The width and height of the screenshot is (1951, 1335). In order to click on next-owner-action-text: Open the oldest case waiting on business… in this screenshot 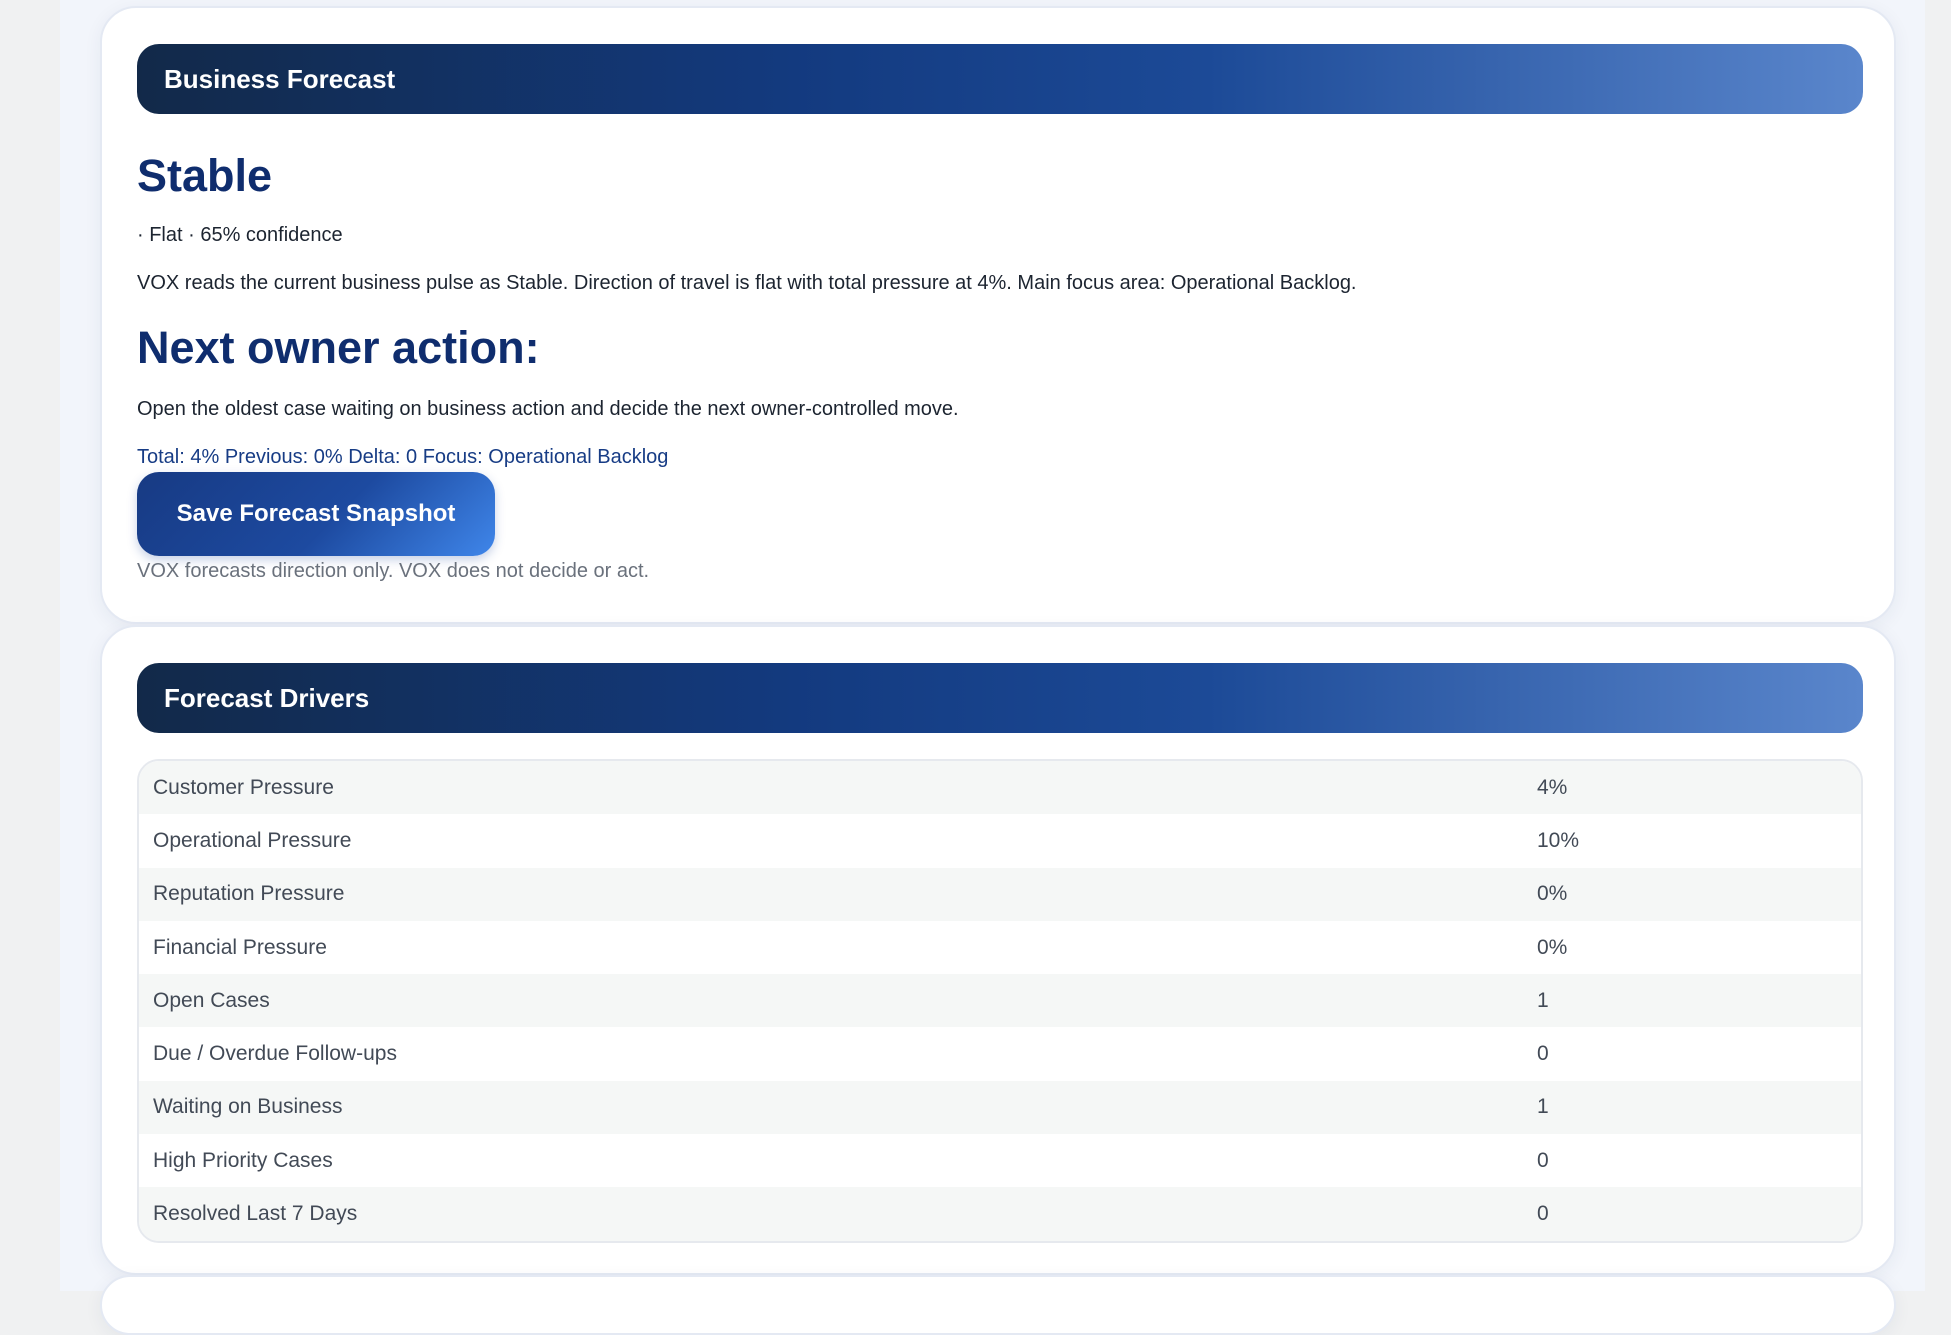, I will do `click(548, 409)`.